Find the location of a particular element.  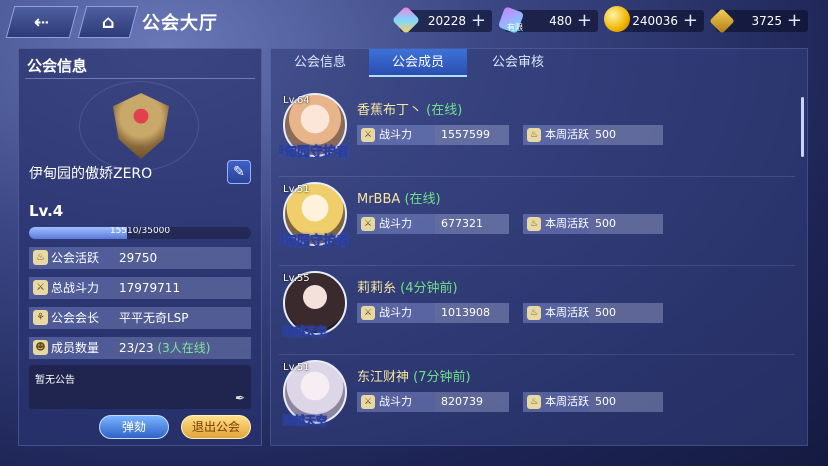

add-limited-crystal-button: + is located at coordinates (584, 20).